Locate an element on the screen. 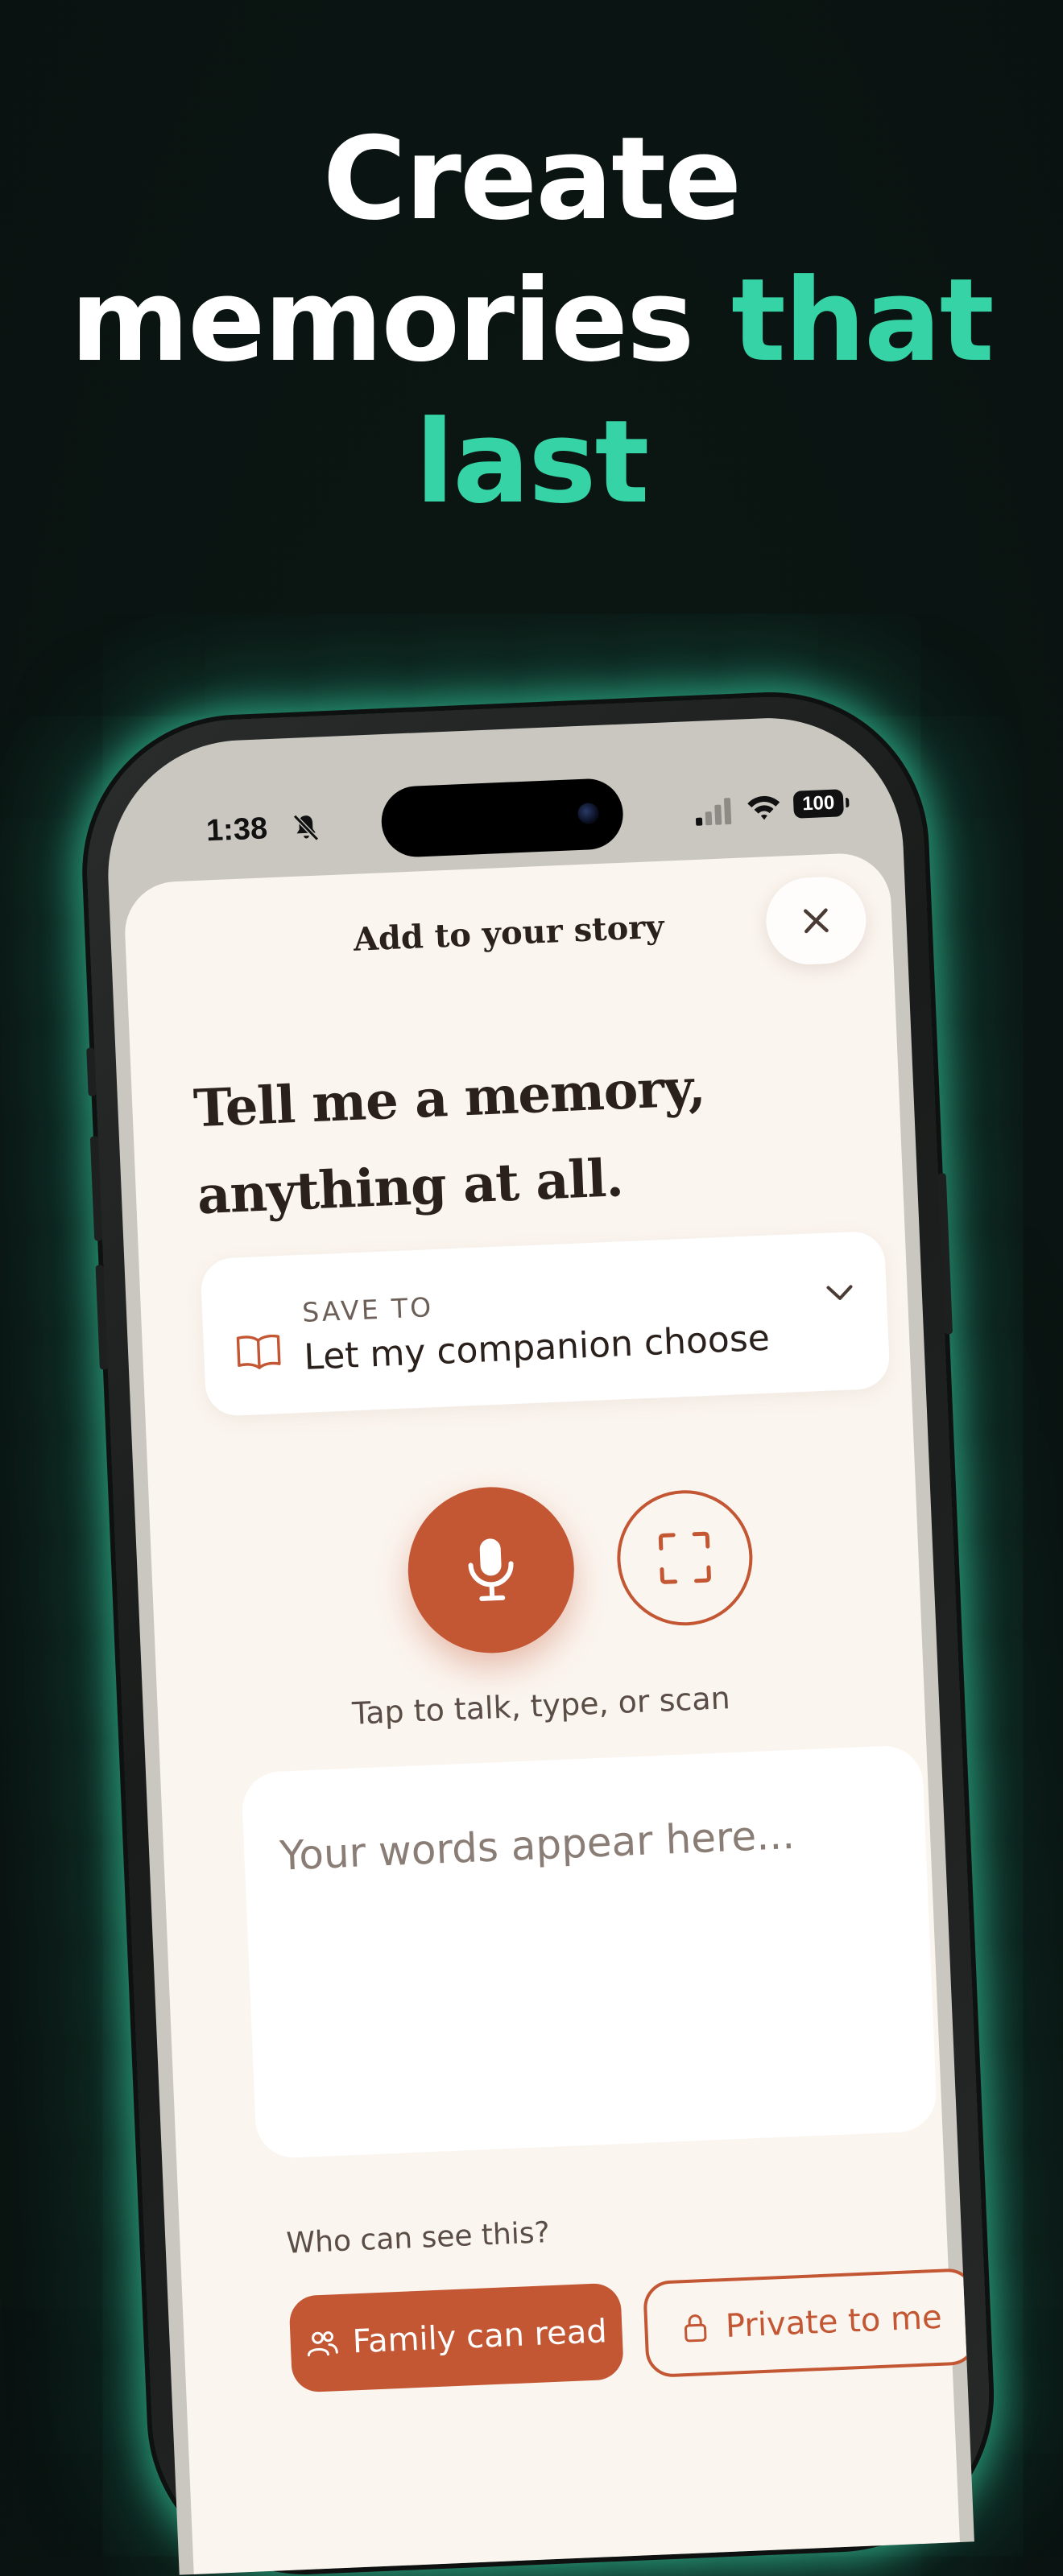  scan-button is located at coordinates (684, 1558).